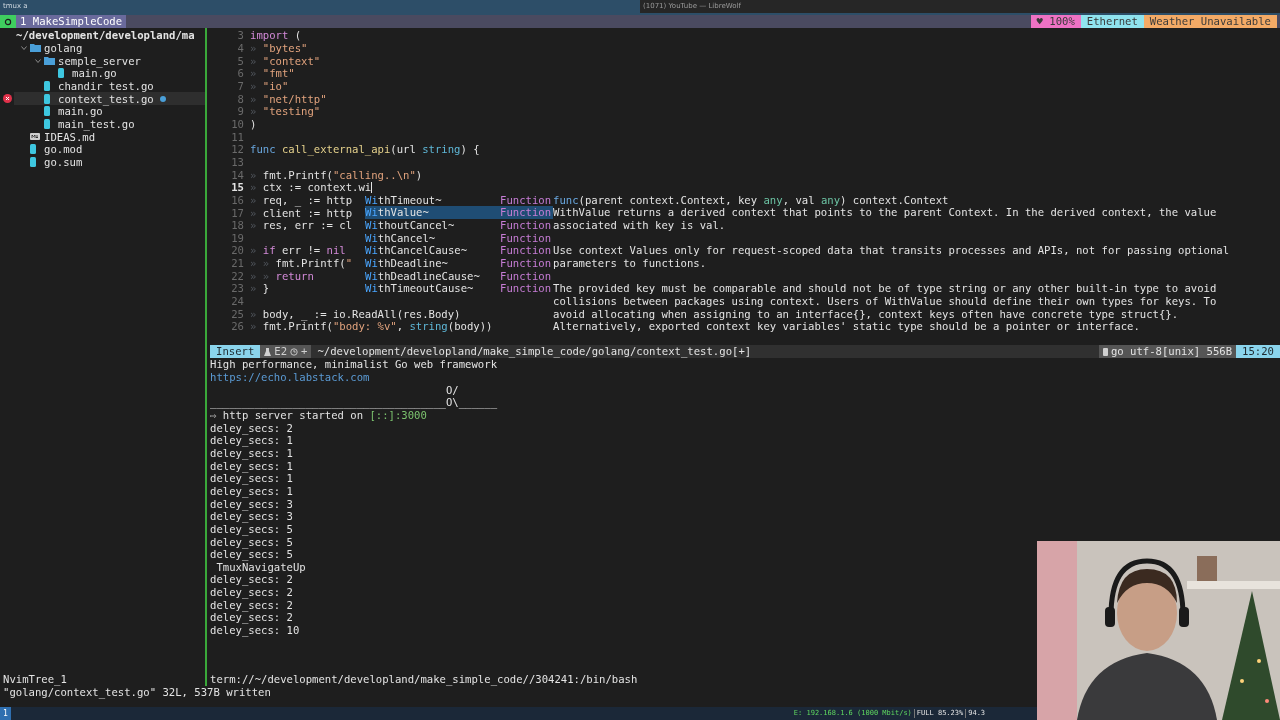  What do you see at coordinates (272, 73) in the screenshot?
I see `code-line: » "fmt"` at bounding box center [272, 73].